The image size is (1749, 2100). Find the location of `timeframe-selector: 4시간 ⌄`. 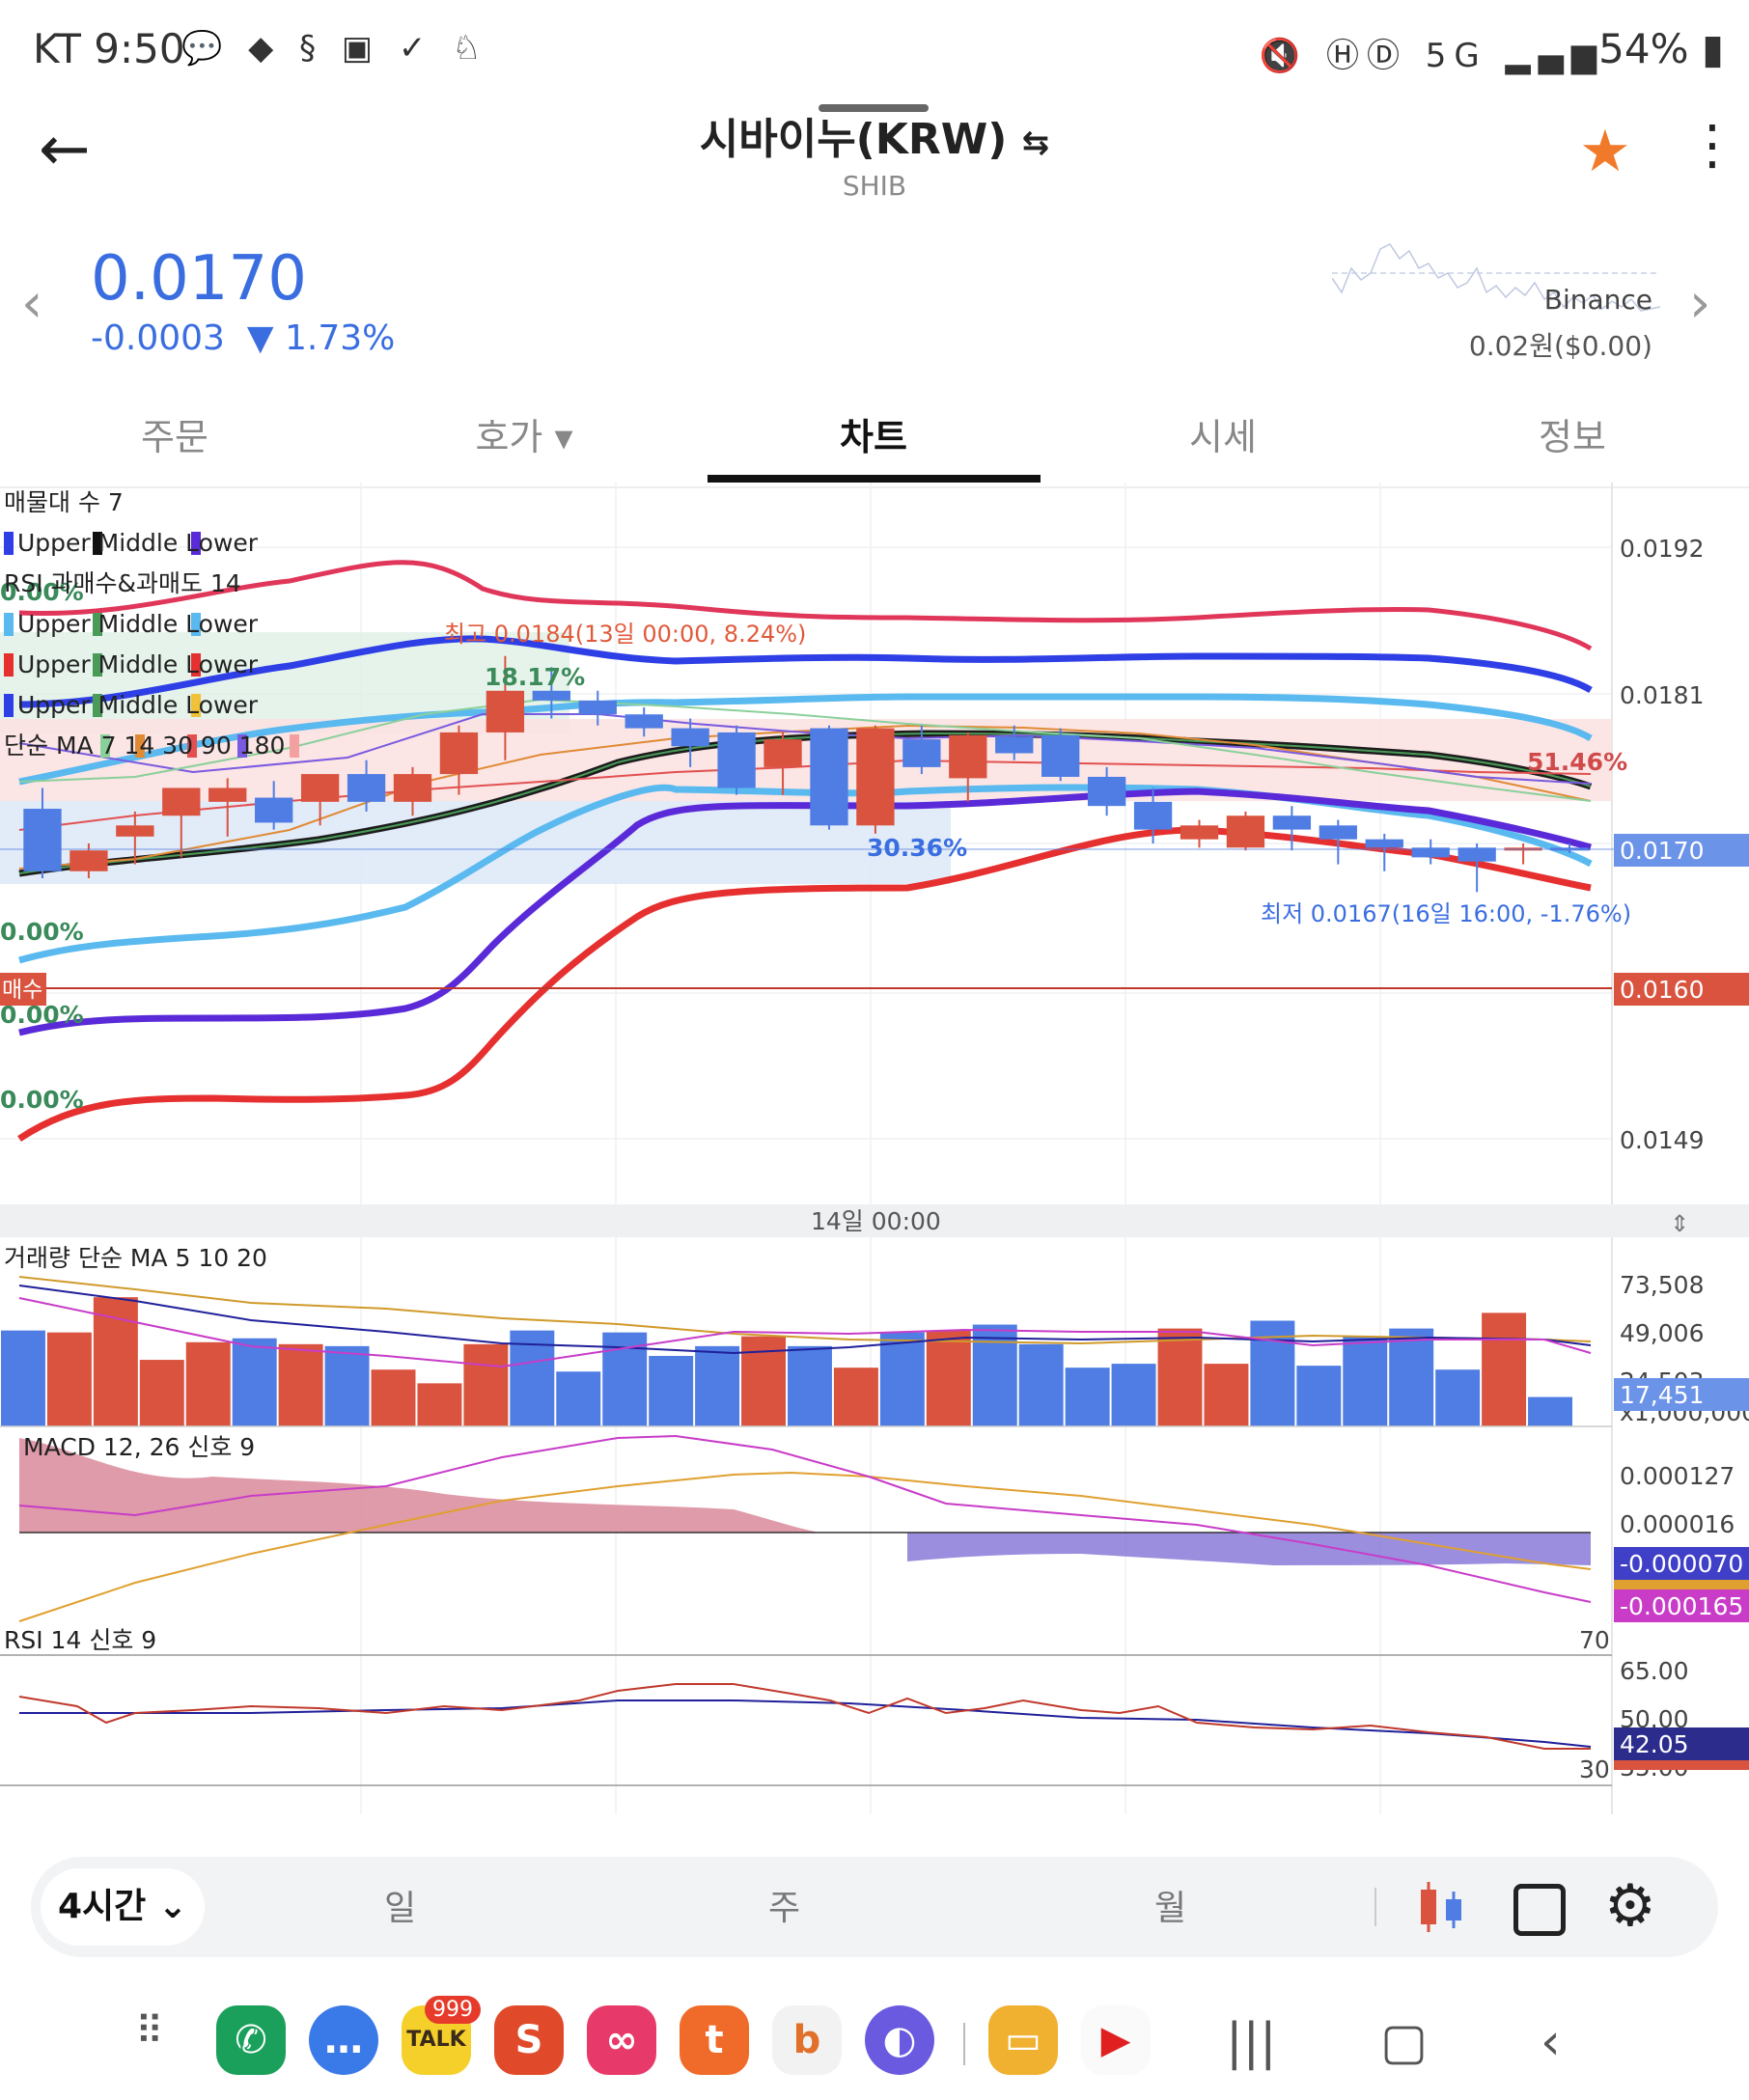

timeframe-selector: 4시간 ⌄ is located at coordinates (123, 1907).